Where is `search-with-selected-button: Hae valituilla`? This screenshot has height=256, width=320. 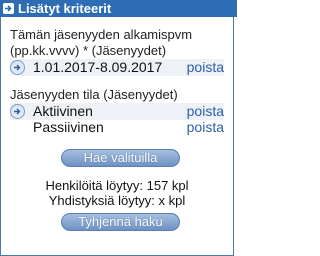
search-with-selected-button: Hae valituilla is located at coordinates (120, 158).